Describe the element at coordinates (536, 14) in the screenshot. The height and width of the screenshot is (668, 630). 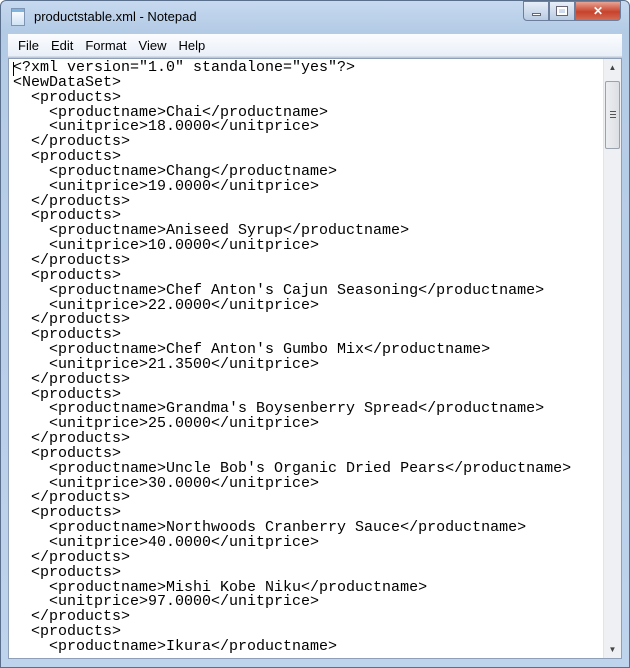
I see `minimize-icon` at that location.